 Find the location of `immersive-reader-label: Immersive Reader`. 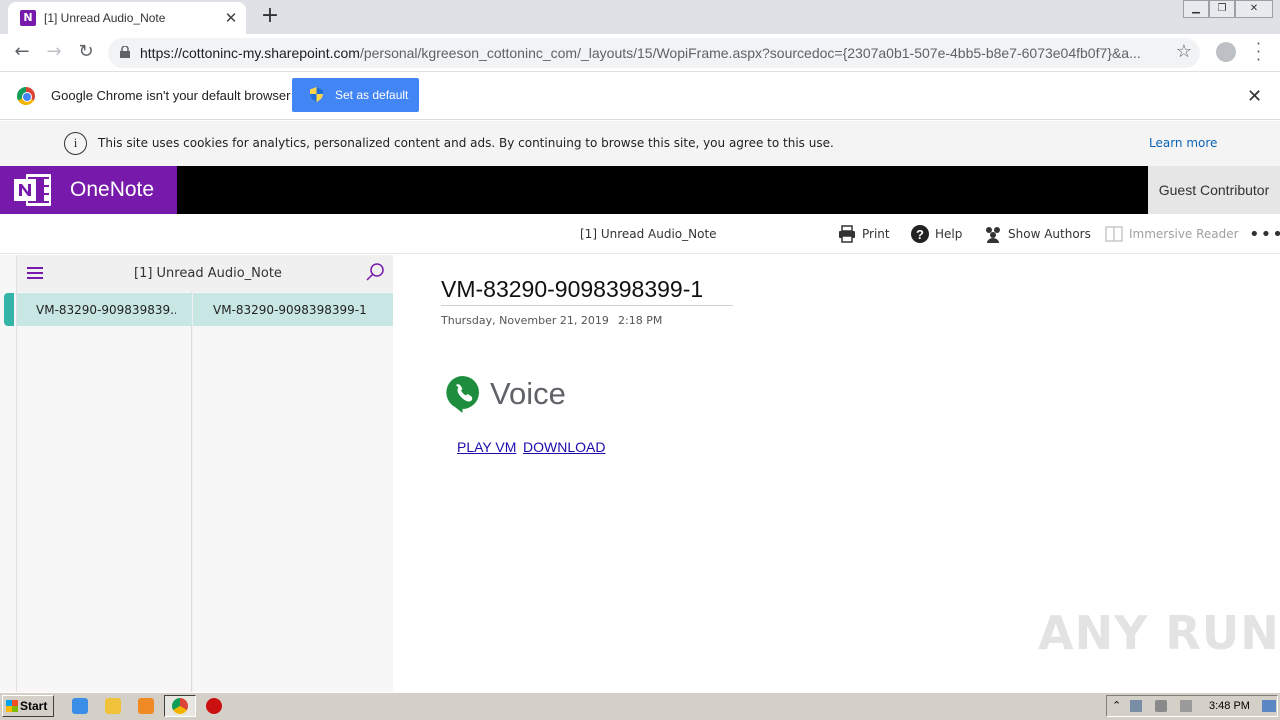

immersive-reader-label: Immersive Reader is located at coordinates (1184, 234).